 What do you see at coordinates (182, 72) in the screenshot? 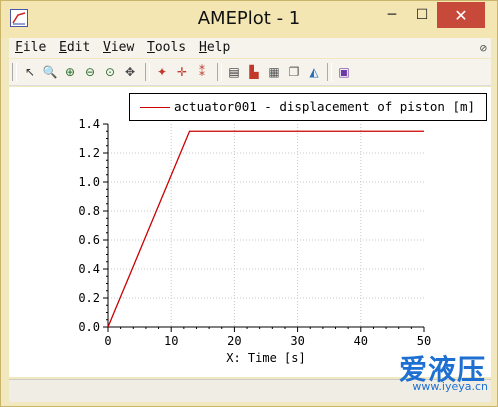
I see `crosshair-icon: ✛` at bounding box center [182, 72].